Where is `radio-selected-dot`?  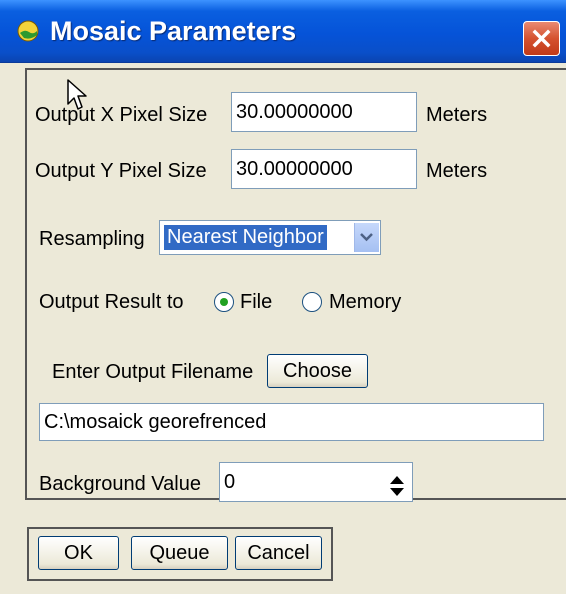 radio-selected-dot is located at coordinates (224, 302).